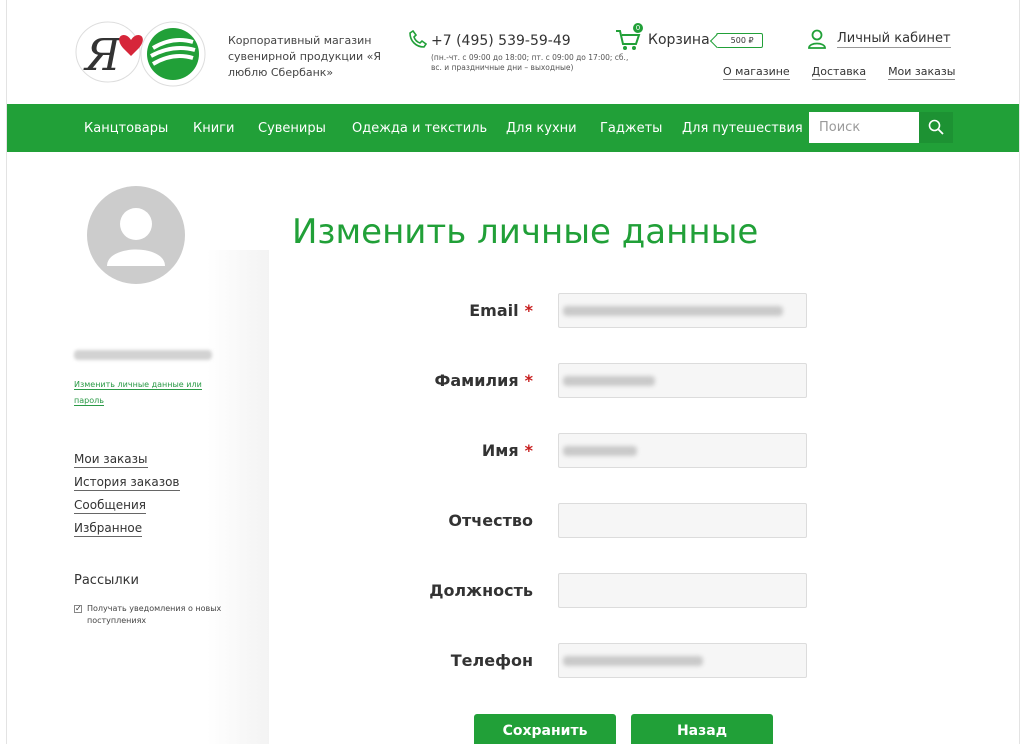  What do you see at coordinates (418, 38) in the screenshot?
I see `phone-icon` at bounding box center [418, 38].